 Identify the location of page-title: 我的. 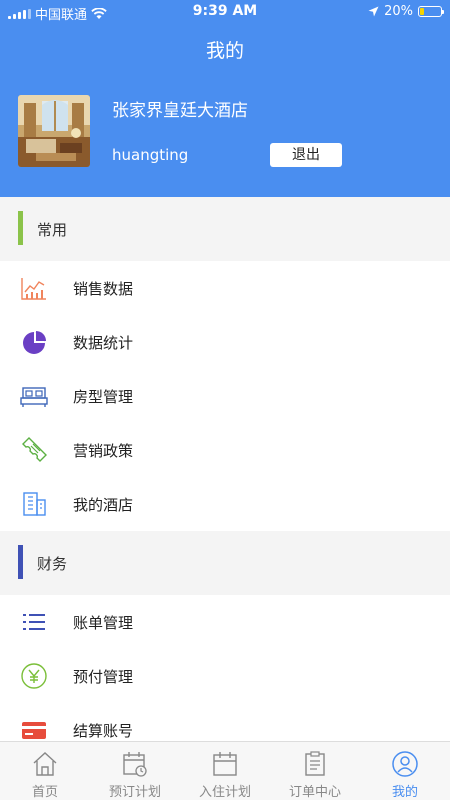
(224, 51).